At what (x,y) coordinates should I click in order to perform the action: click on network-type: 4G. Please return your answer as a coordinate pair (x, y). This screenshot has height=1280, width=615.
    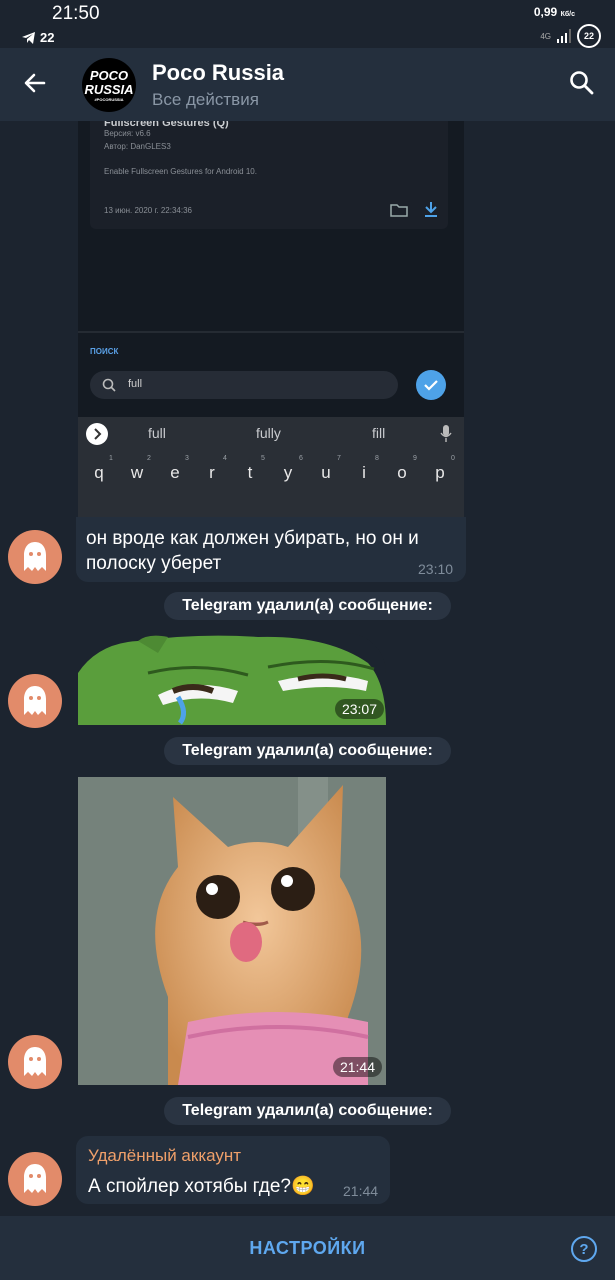
    Looking at the image, I should click on (545, 36).